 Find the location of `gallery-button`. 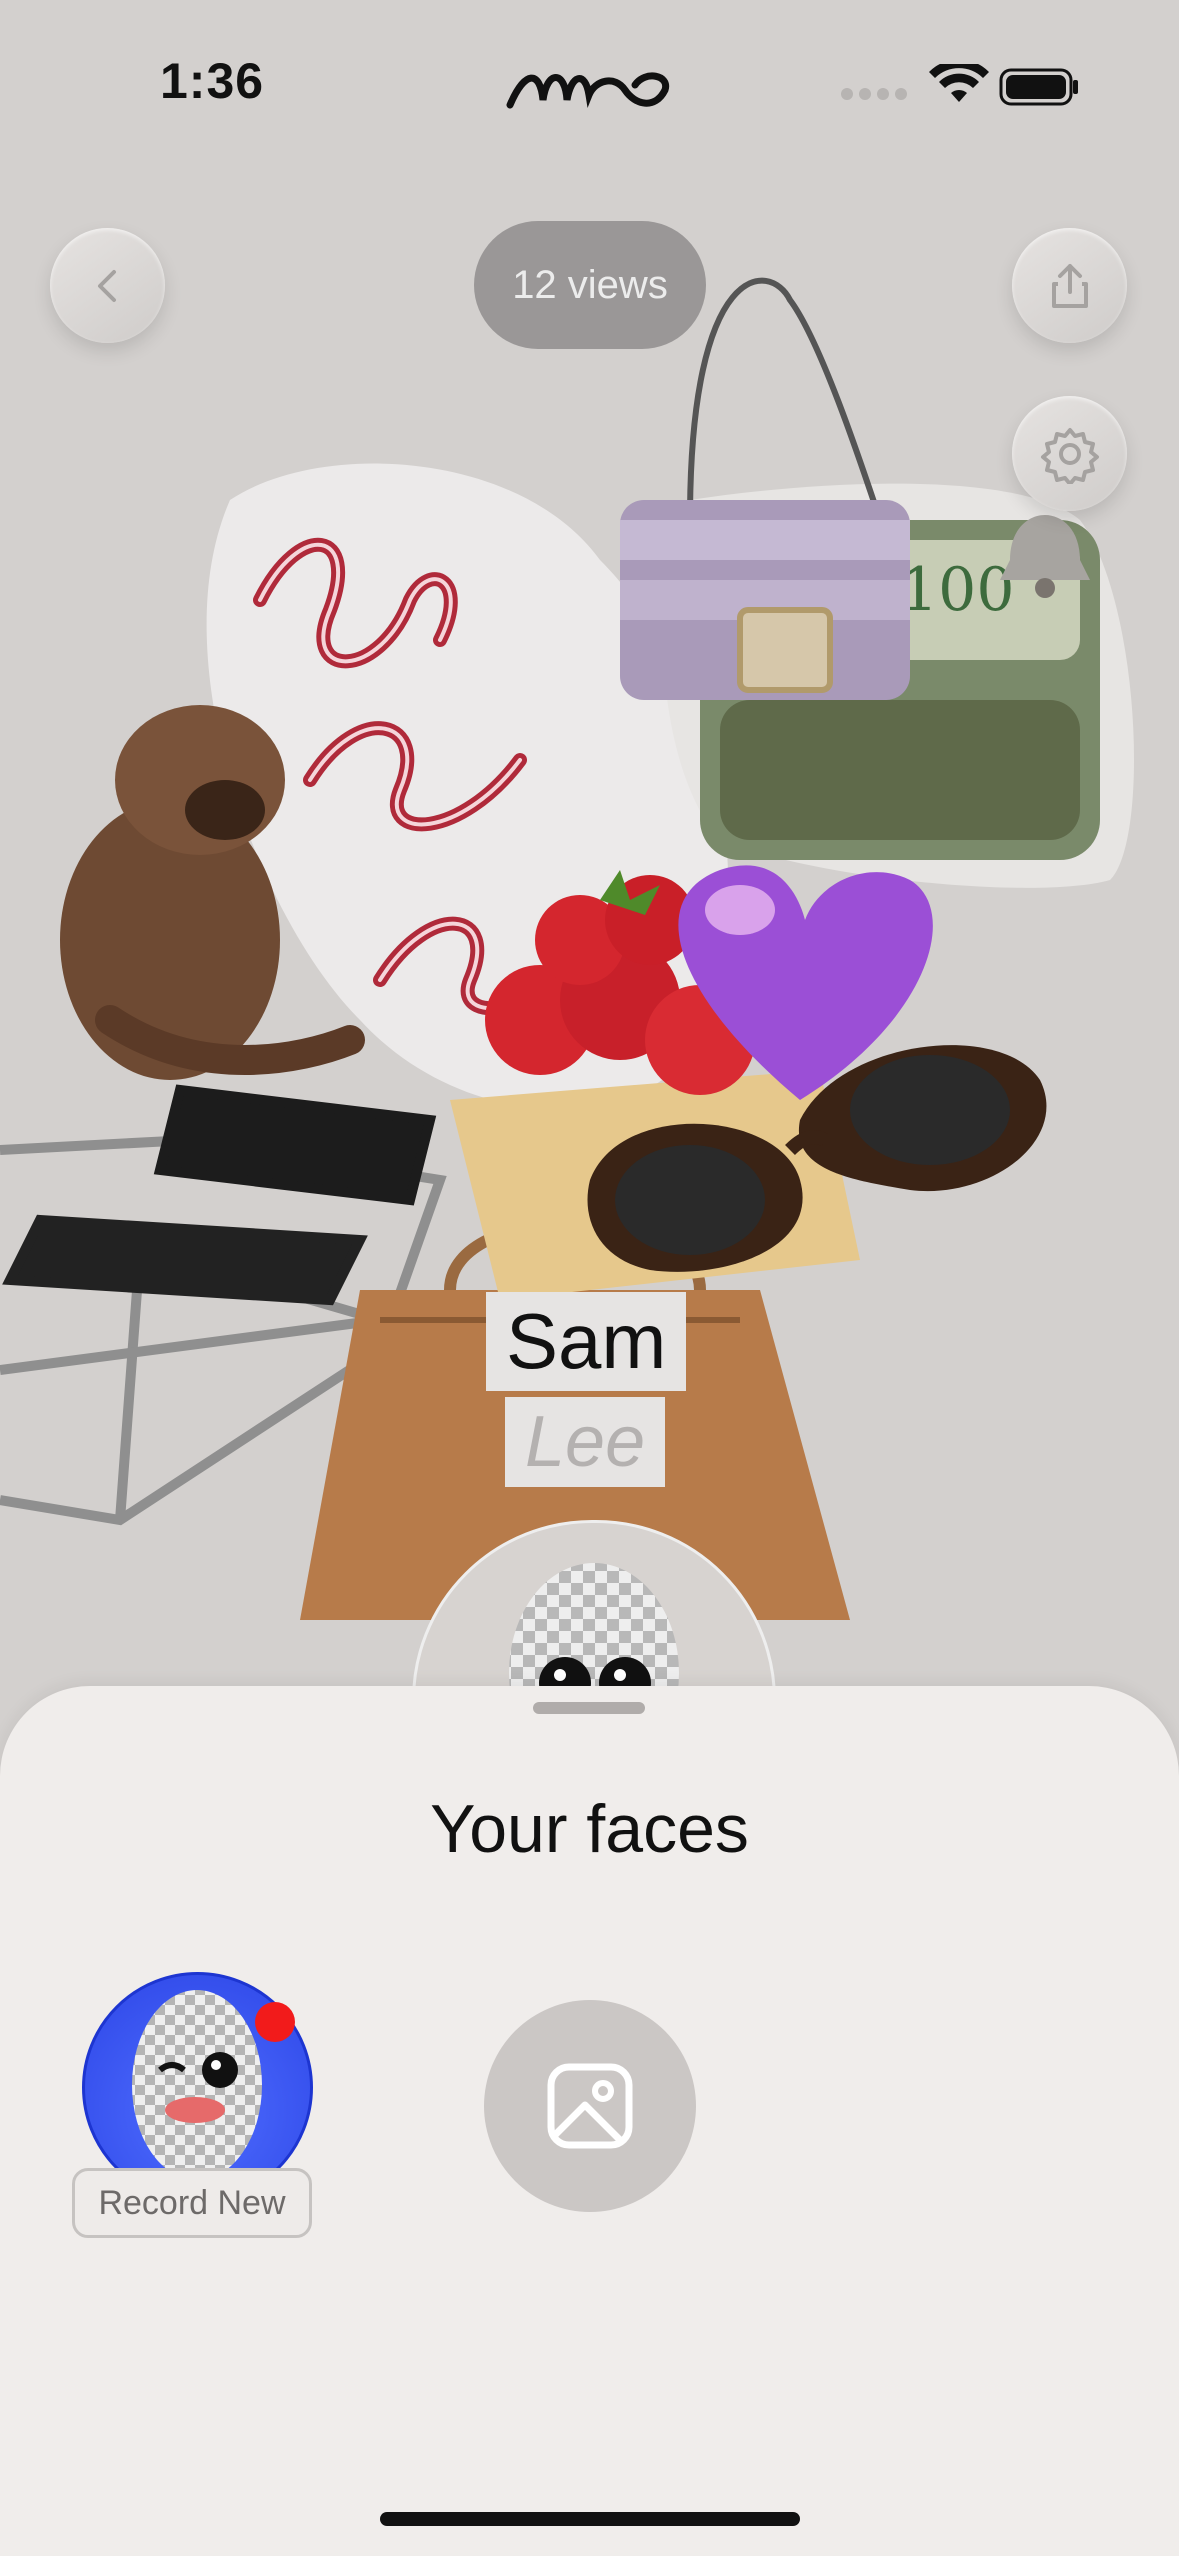

gallery-button is located at coordinates (590, 2106).